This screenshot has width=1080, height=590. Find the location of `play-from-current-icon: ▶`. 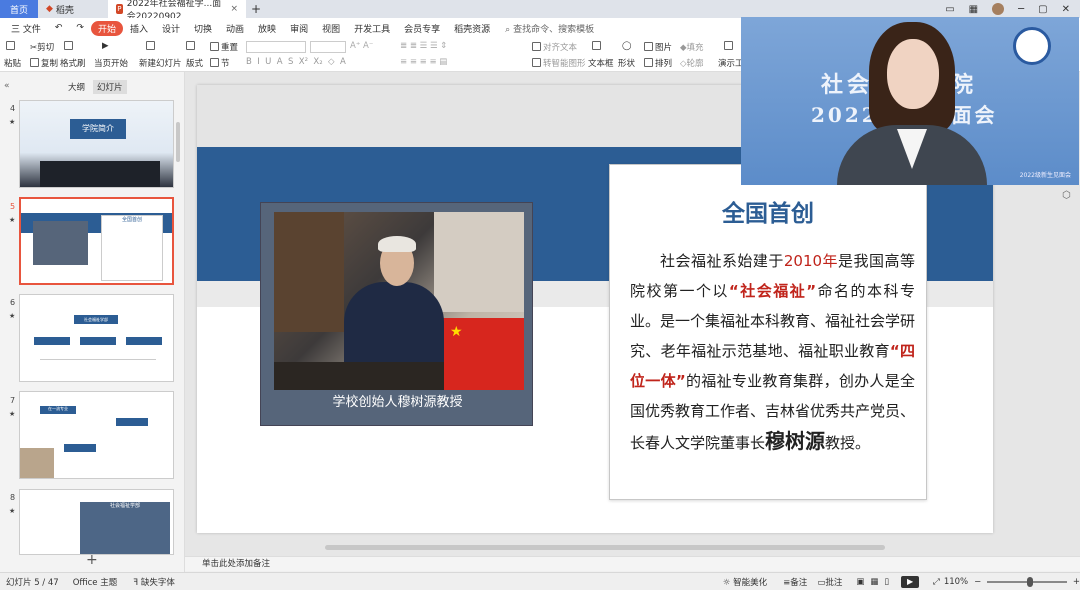

play-from-current-icon: ▶ is located at coordinates (105, 46).